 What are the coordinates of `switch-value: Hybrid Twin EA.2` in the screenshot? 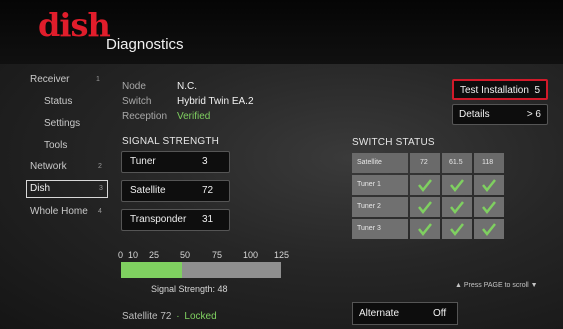 It's located at (215, 101).